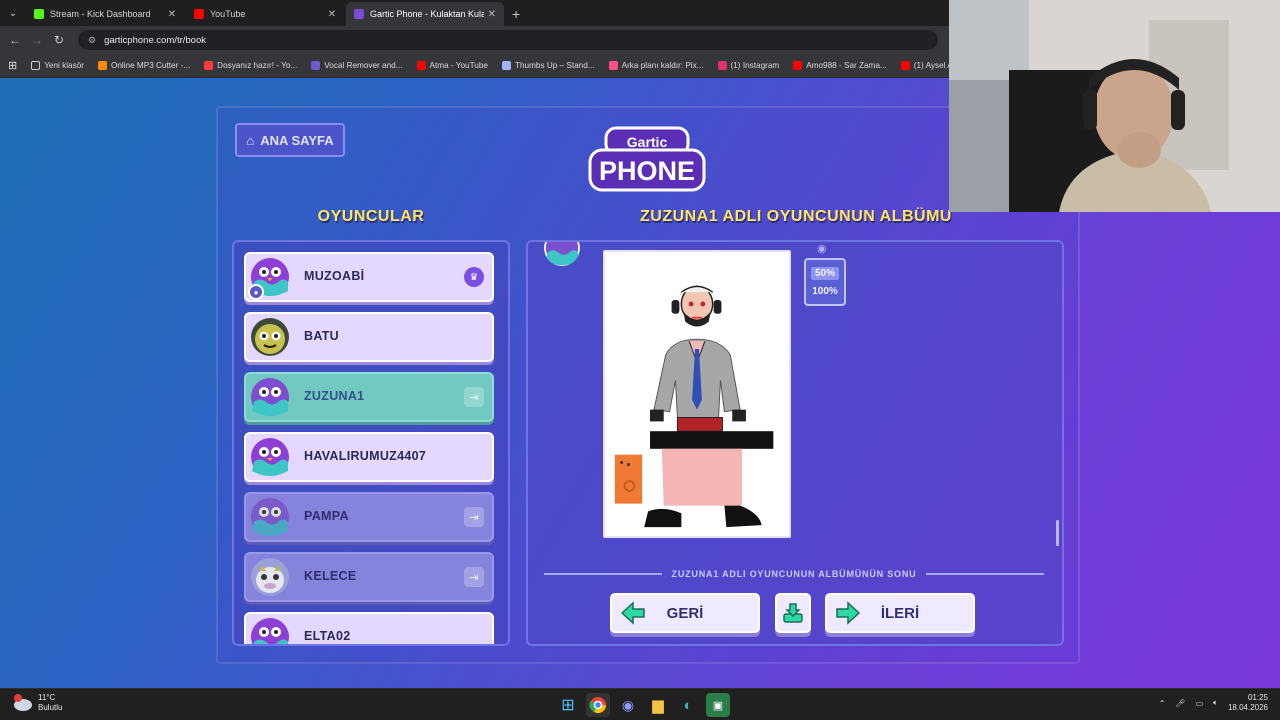 The height and width of the screenshot is (720, 1280). What do you see at coordinates (327, 636) in the screenshot?
I see `player-name: ELTA02` at bounding box center [327, 636].